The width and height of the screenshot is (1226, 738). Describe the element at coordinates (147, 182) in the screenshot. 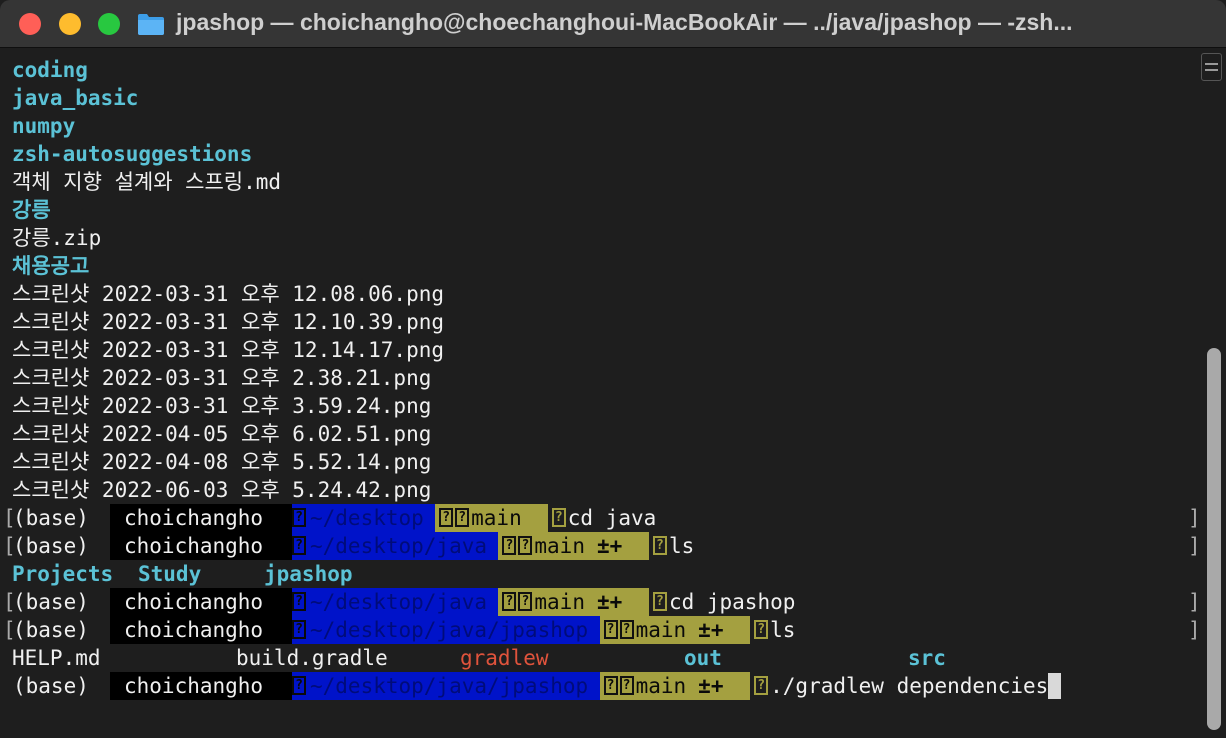

I see `file-name: 객체 지향 설계와 스프링.md` at that location.